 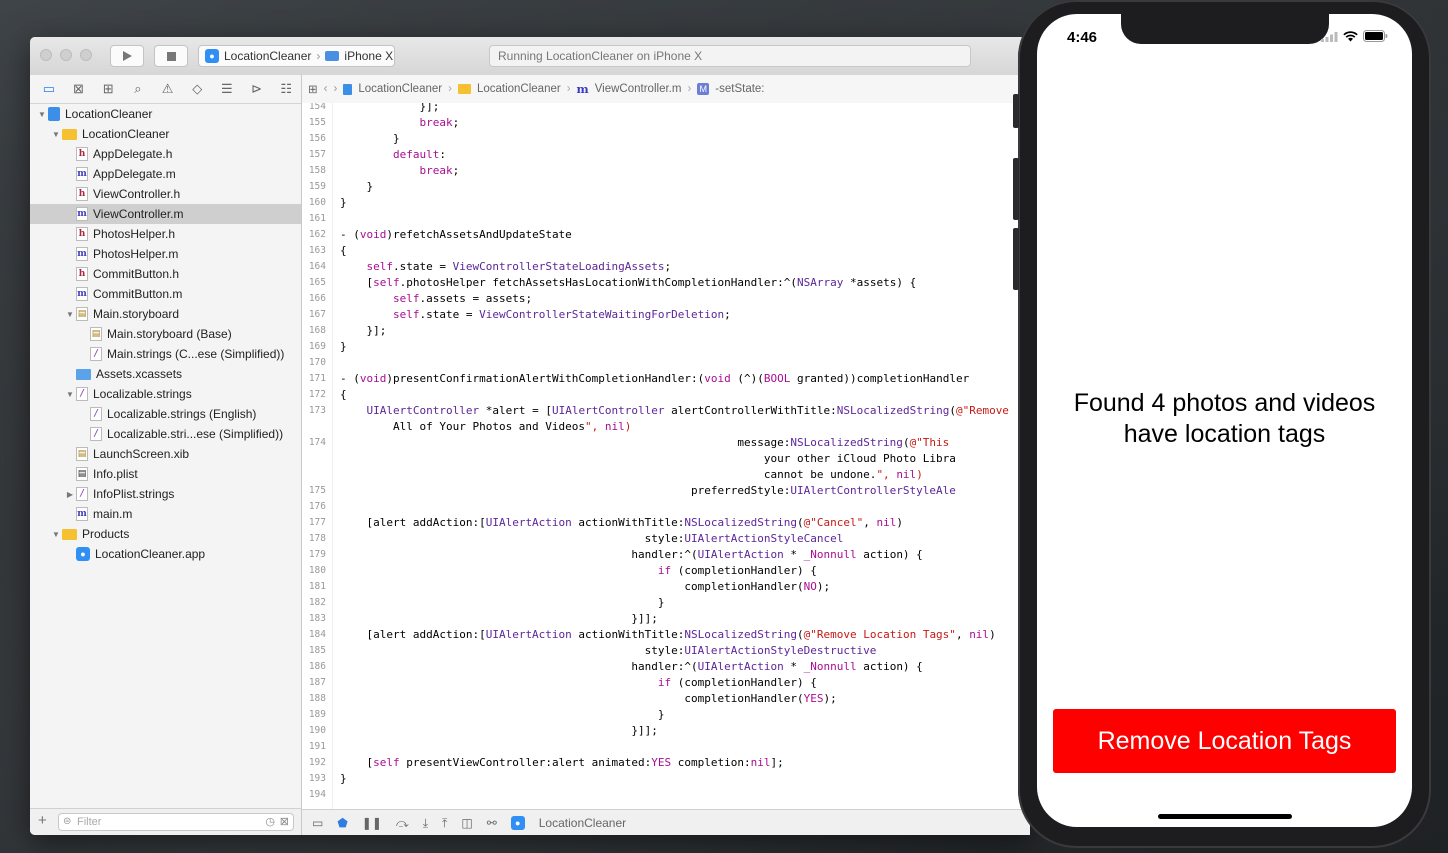 What do you see at coordinates (666, 187) in the screenshot?
I see `code-line: 159 }` at bounding box center [666, 187].